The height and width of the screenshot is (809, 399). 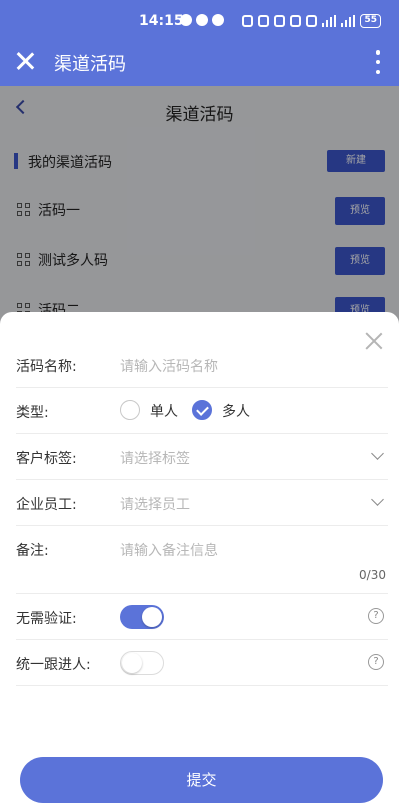 I want to click on submit-button: 提交, so click(x=201, y=780).